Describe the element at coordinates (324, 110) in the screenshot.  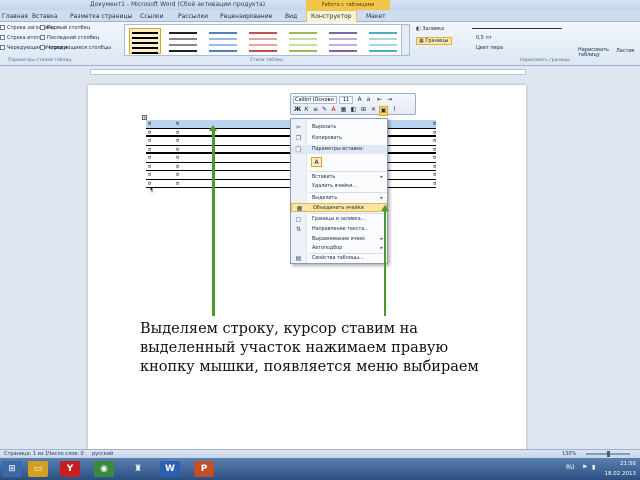
I see `highlight-icon: ✎` at that location.